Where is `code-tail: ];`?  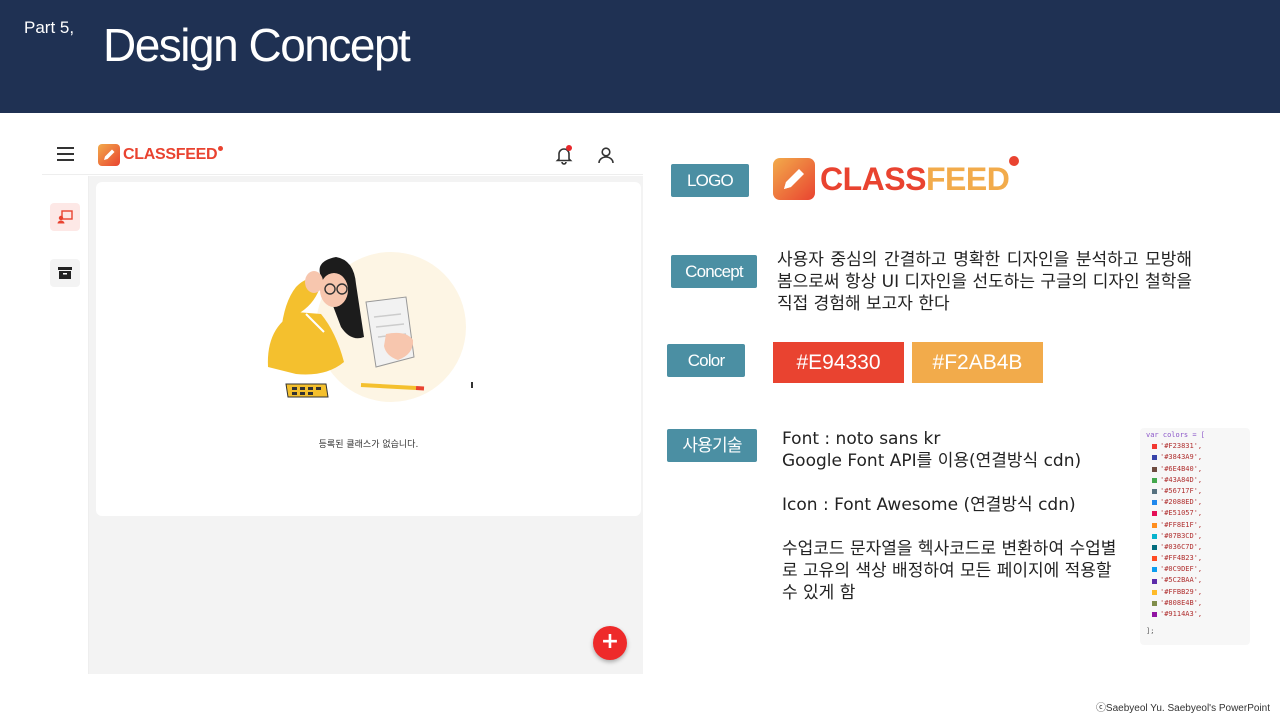 code-tail: ]; is located at coordinates (1150, 631).